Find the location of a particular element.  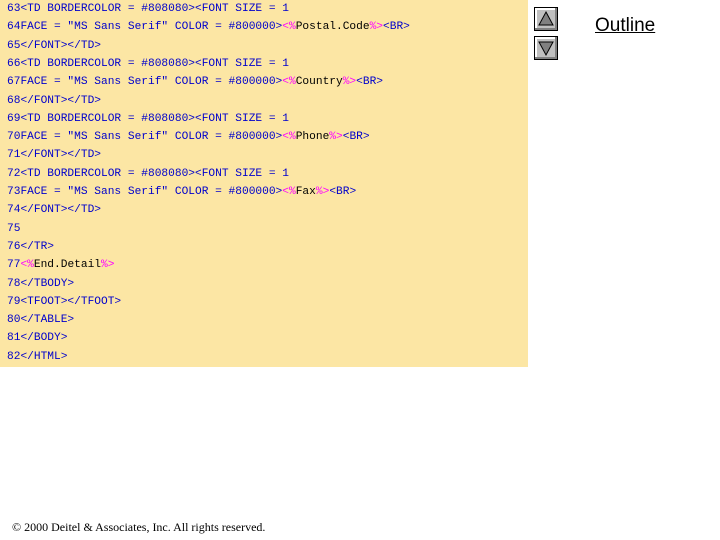

asp-field-name: Country is located at coordinates (319, 82).